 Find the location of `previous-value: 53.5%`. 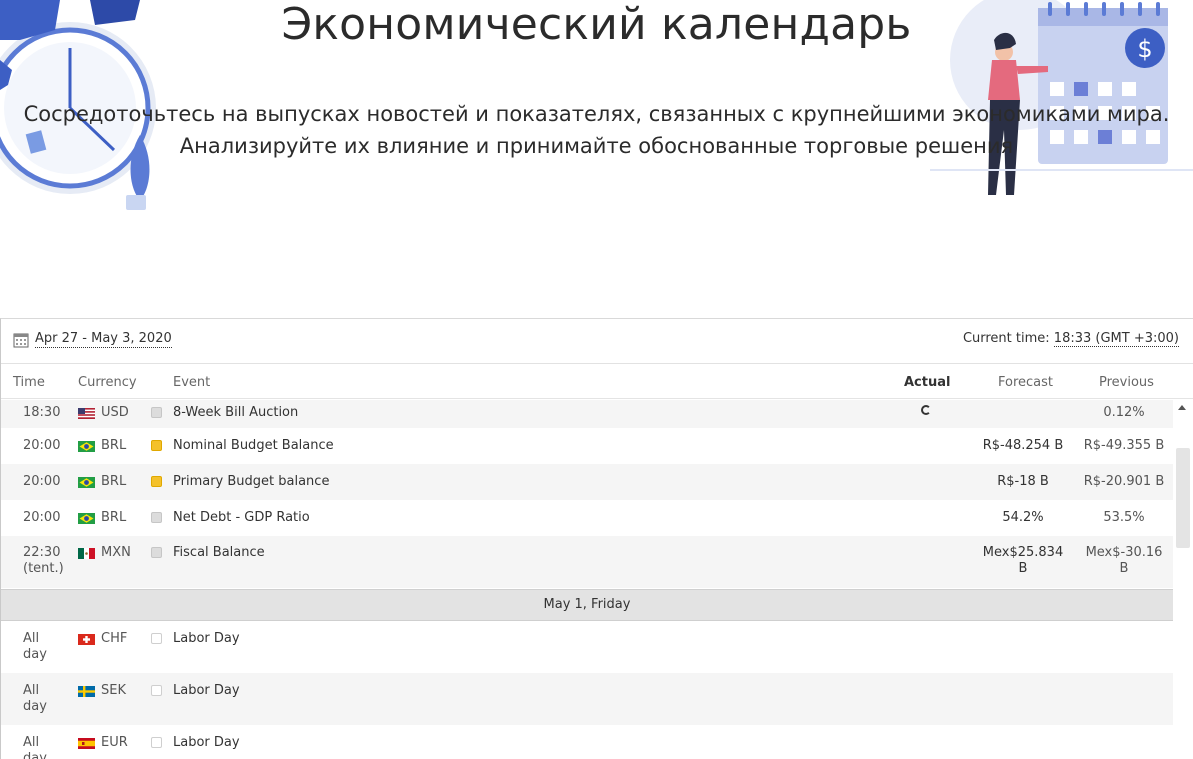

previous-value: 53.5% is located at coordinates (1124, 517).